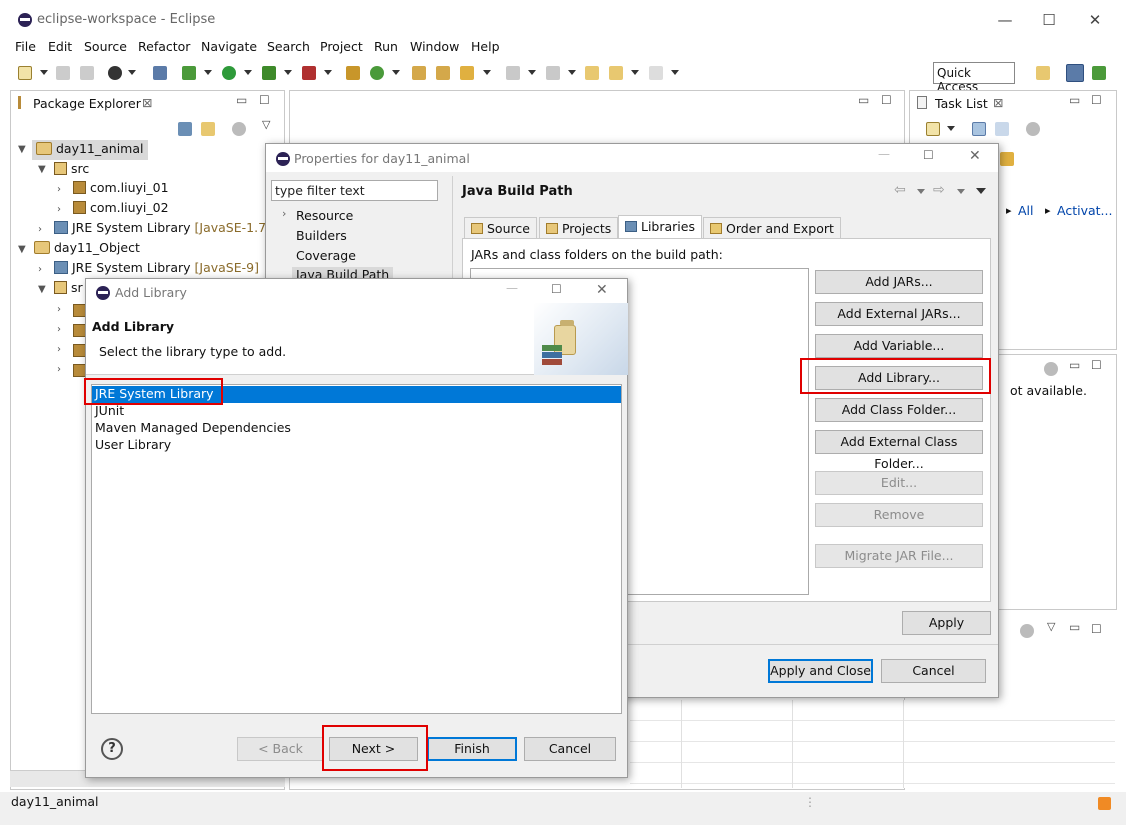 Image resolution: width=1126 pixels, height=825 pixels. What do you see at coordinates (979, 129) in the screenshot?
I see `categorized-icon` at bounding box center [979, 129].